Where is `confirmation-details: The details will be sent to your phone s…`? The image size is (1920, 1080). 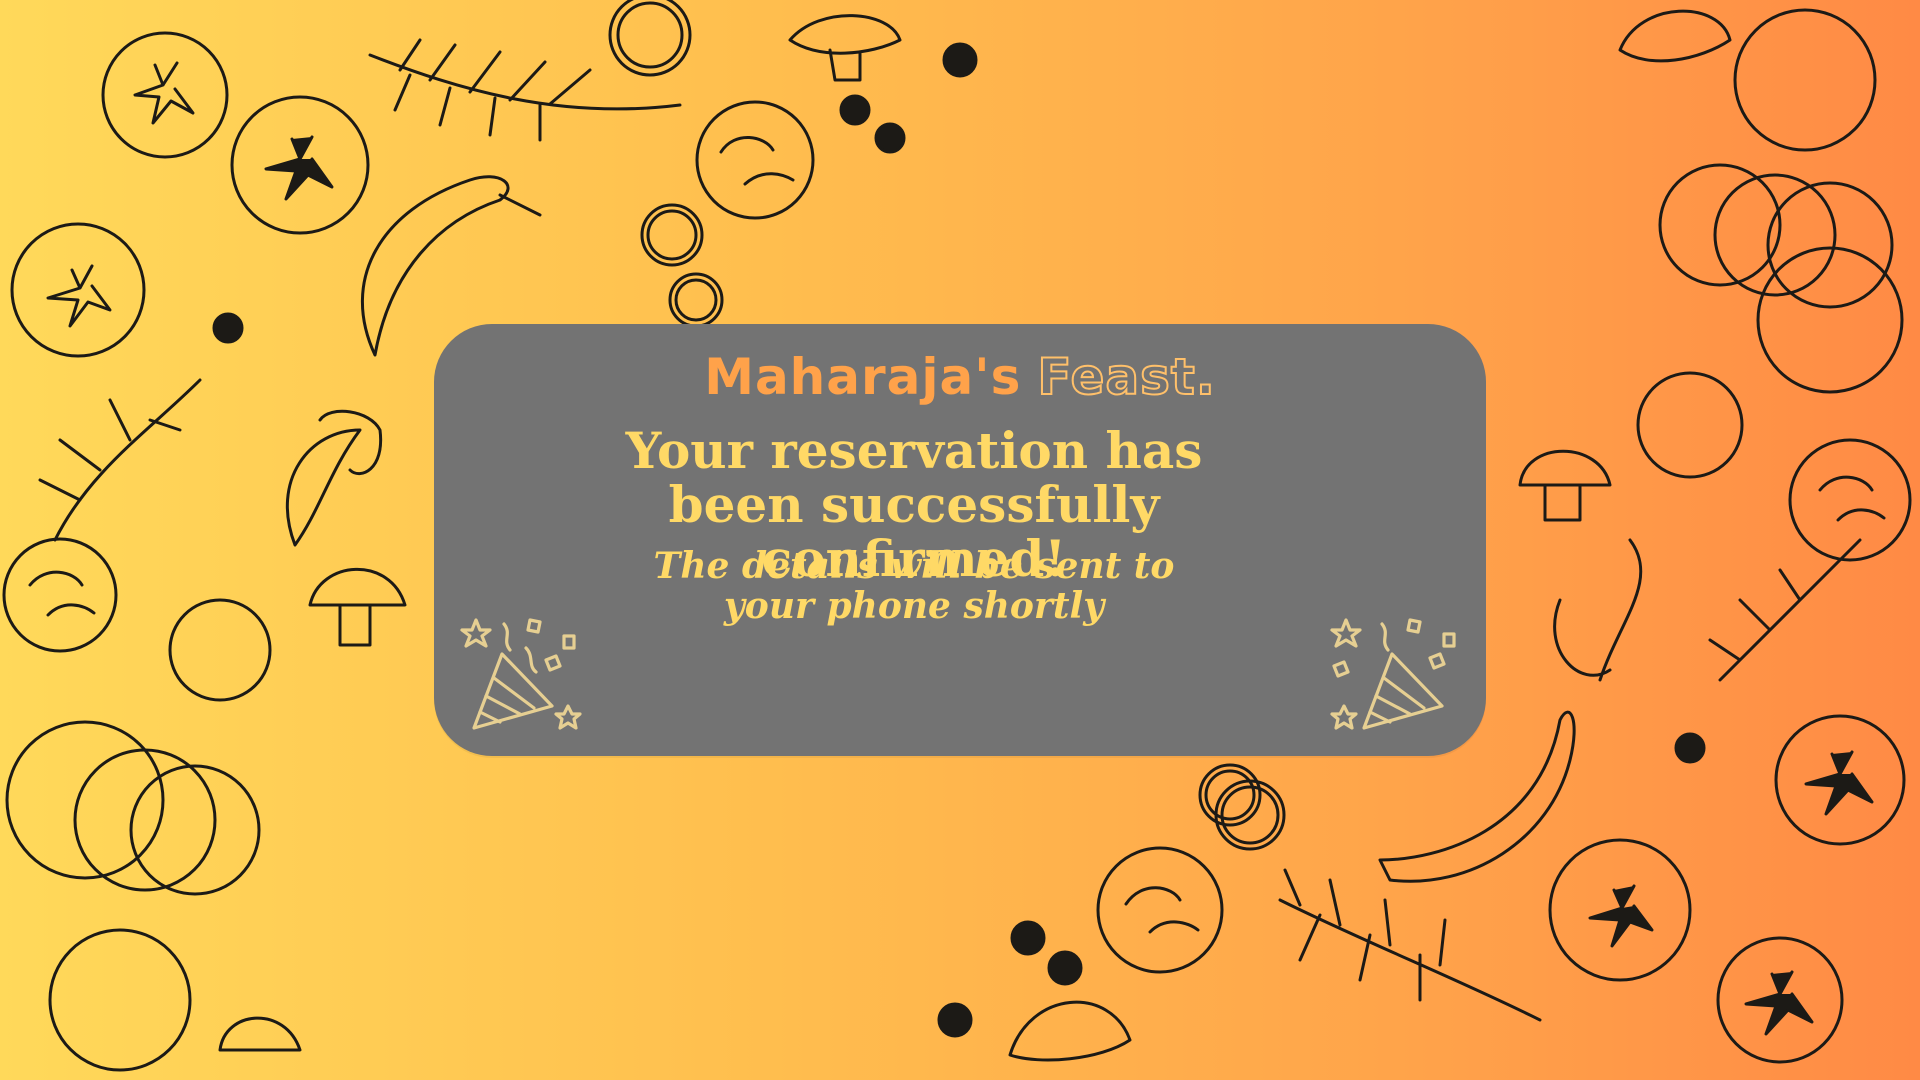 confirmation-details: The details will be sent to your phone s… is located at coordinates (914, 586).